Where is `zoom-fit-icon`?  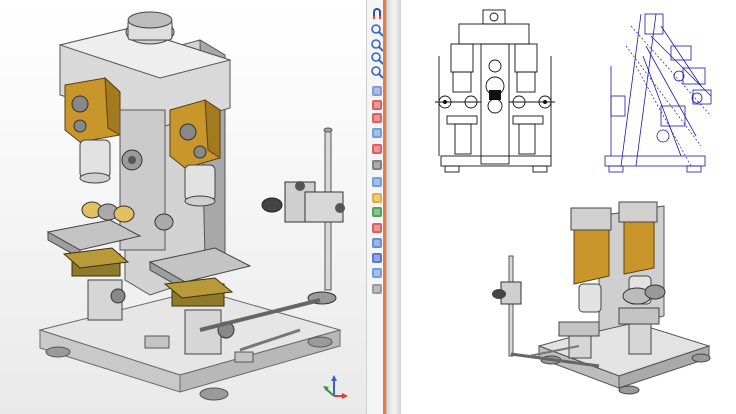 zoom-fit-icon is located at coordinates (377, 72).